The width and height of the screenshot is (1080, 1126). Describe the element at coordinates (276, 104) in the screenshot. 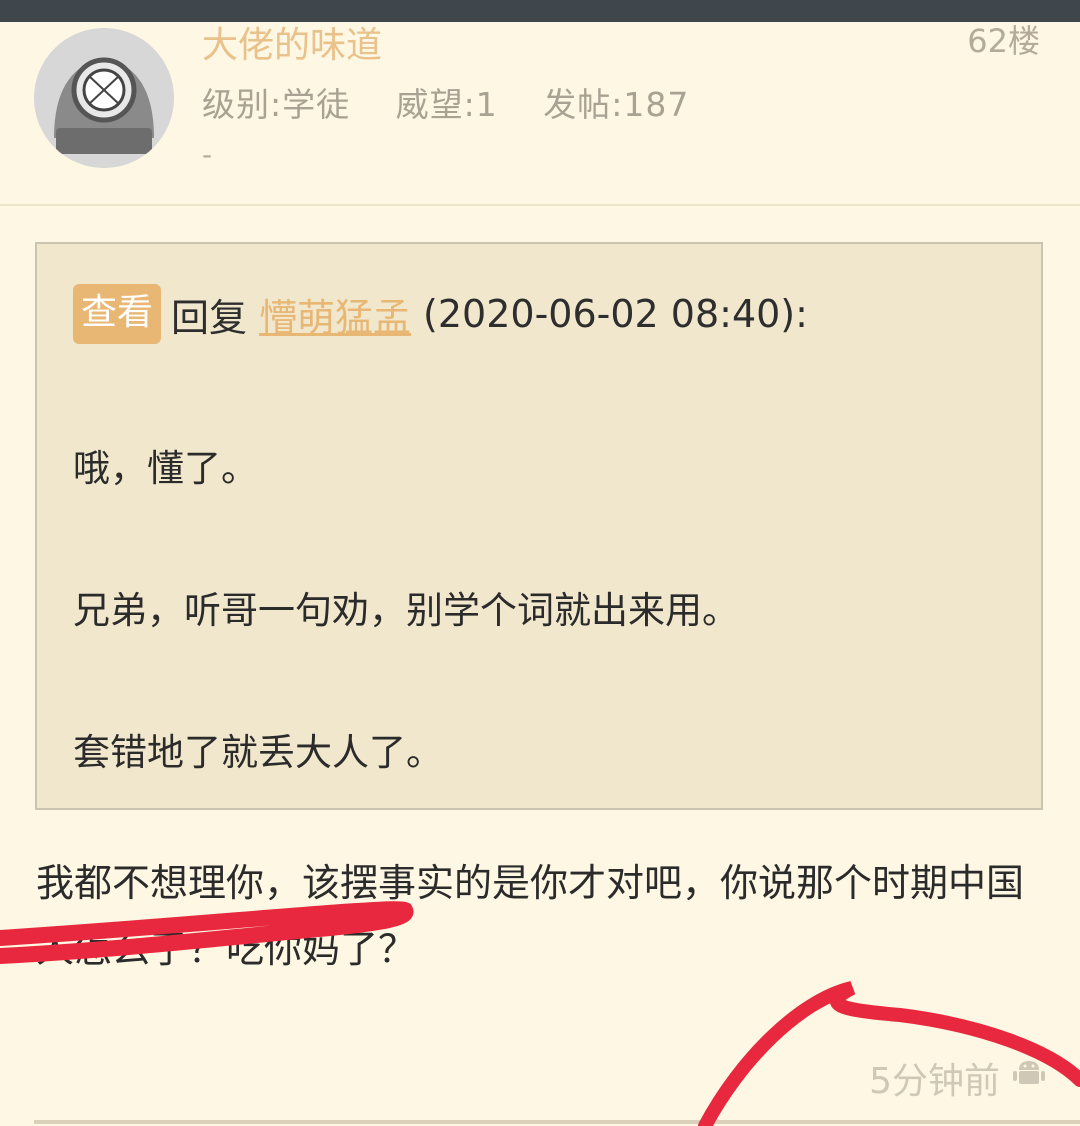

I see `user-level: 级别:学徒` at that location.